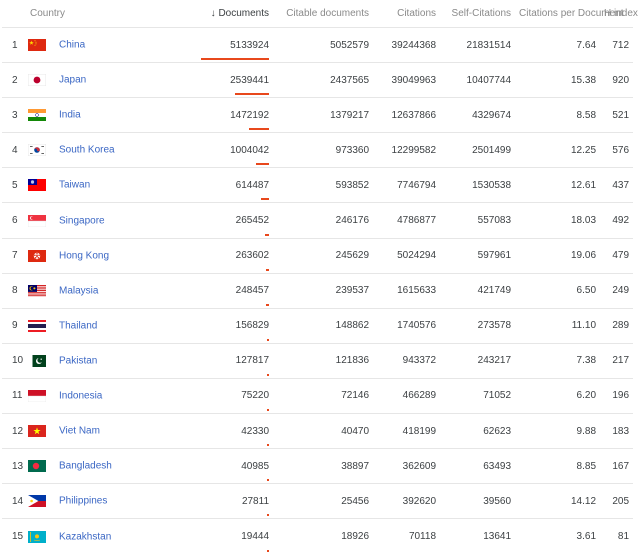 This screenshot has height=559, width=640. I want to click on citations-cell: 4786877, so click(407, 220).